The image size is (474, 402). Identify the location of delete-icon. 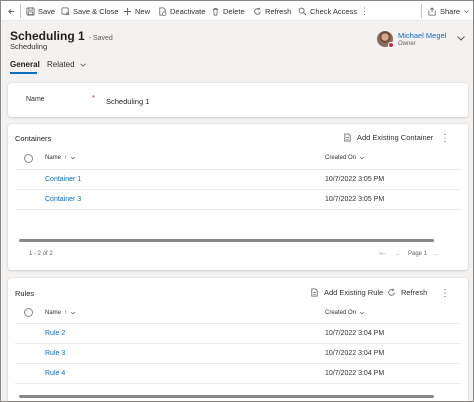
(215, 11).